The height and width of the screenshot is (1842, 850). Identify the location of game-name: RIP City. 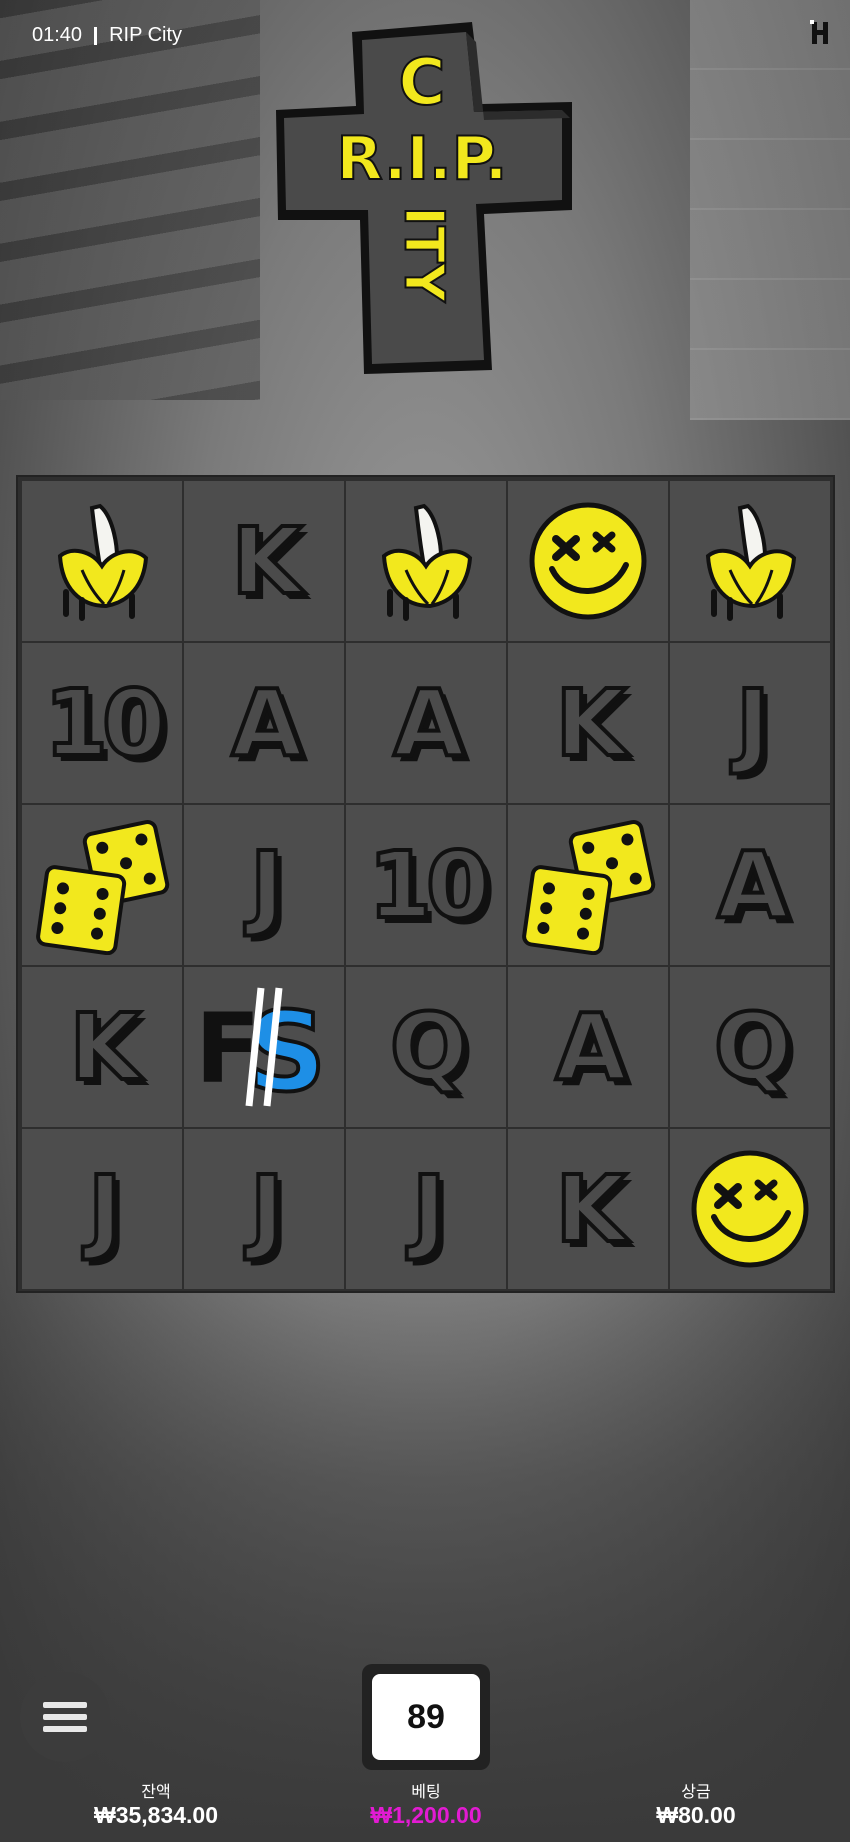
(146, 35).